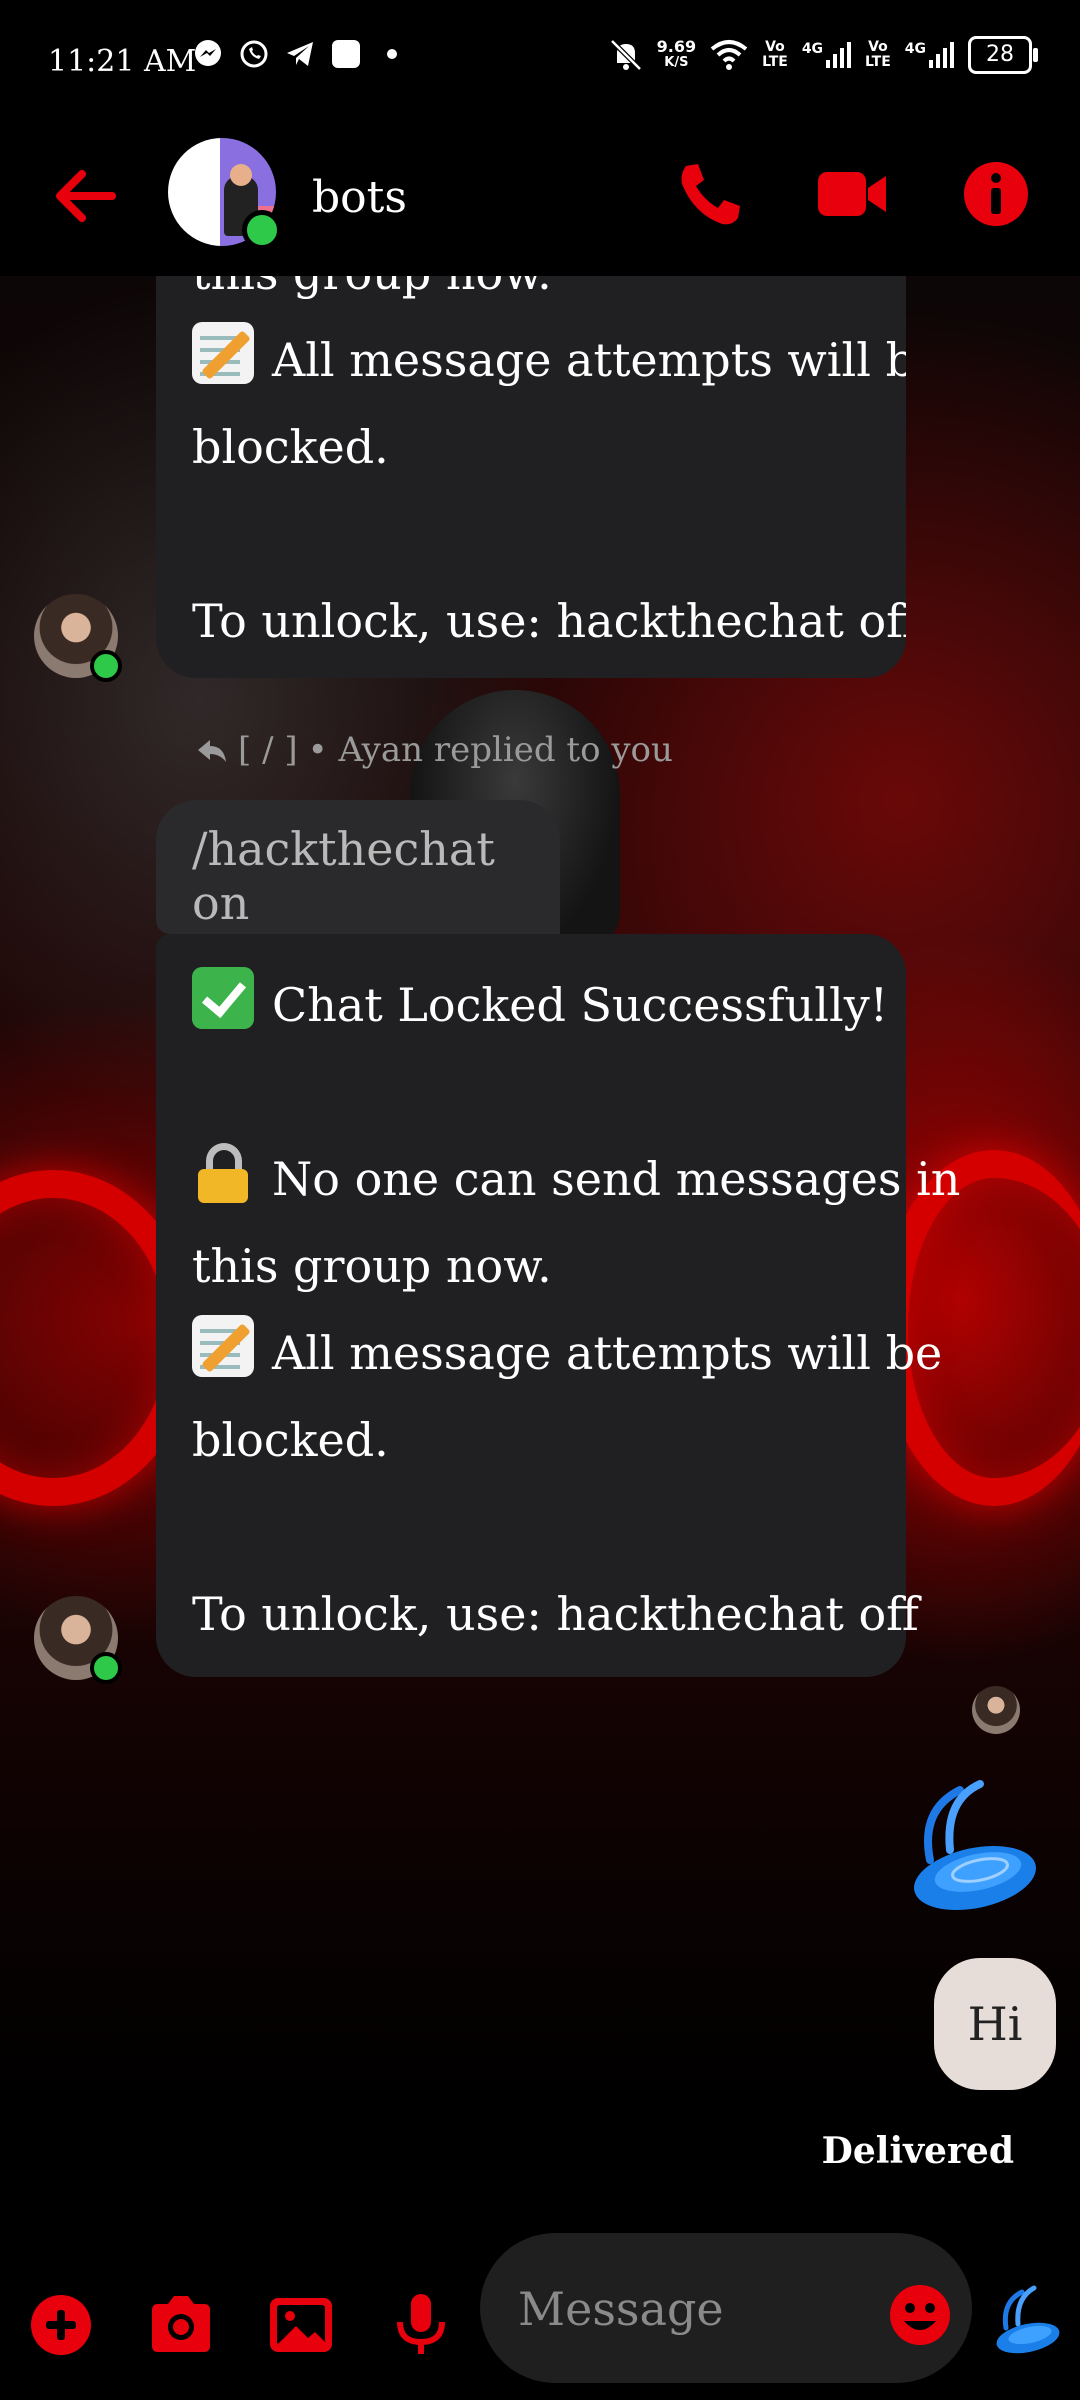 The image size is (1080, 2400). What do you see at coordinates (223, 998) in the screenshot?
I see `check-mark-emoji-icon` at bounding box center [223, 998].